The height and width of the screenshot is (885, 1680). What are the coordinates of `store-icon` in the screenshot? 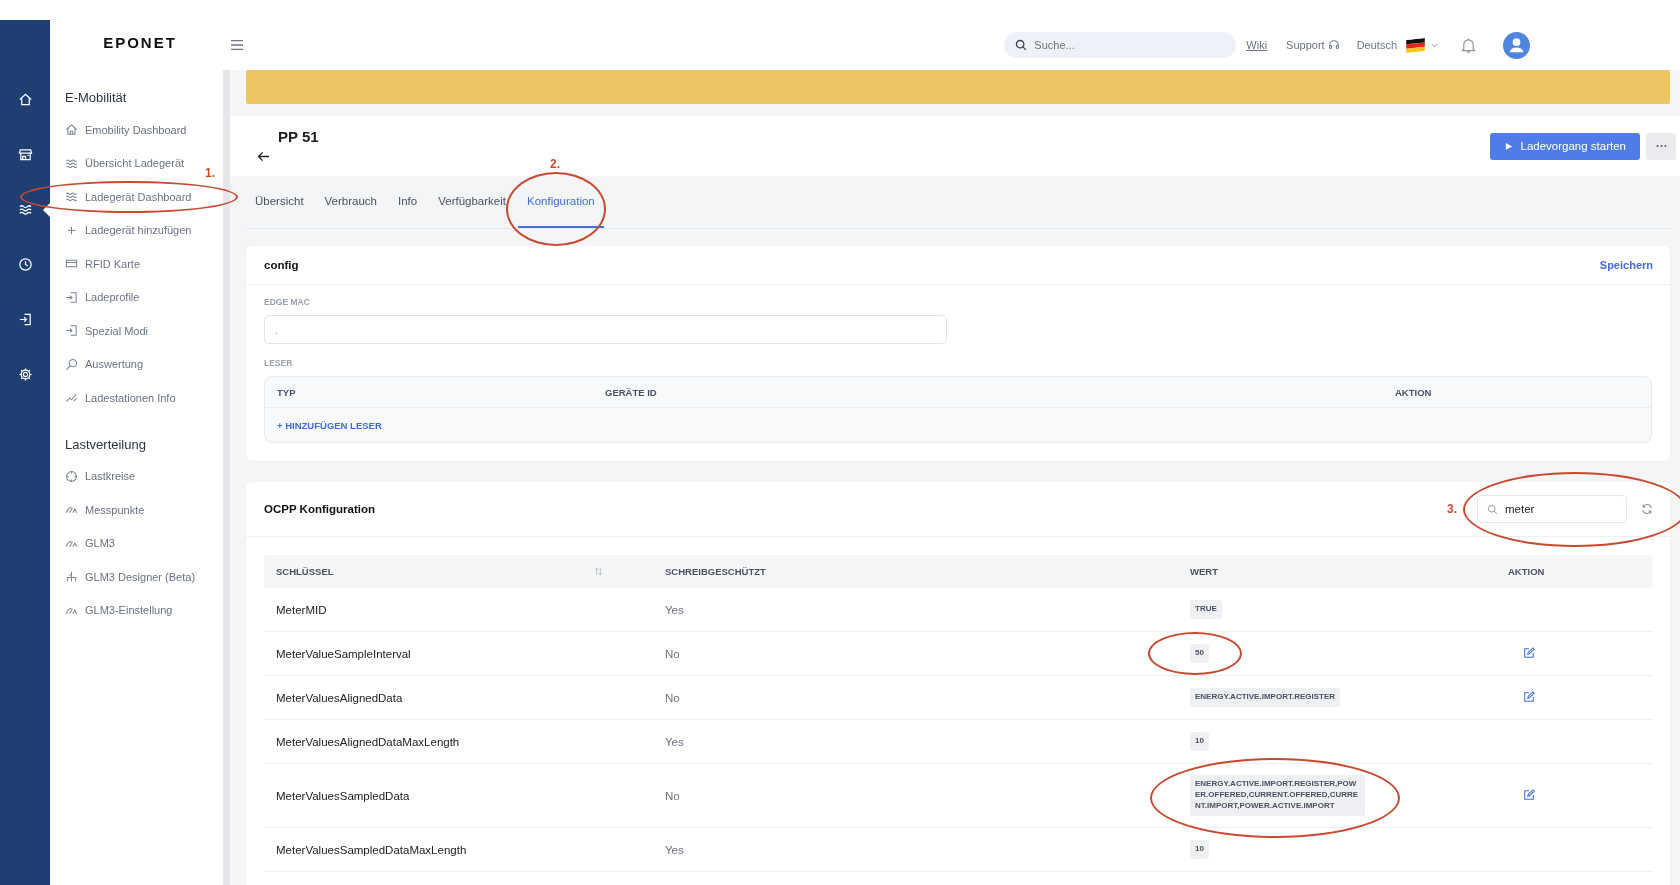 It's located at (25, 154).